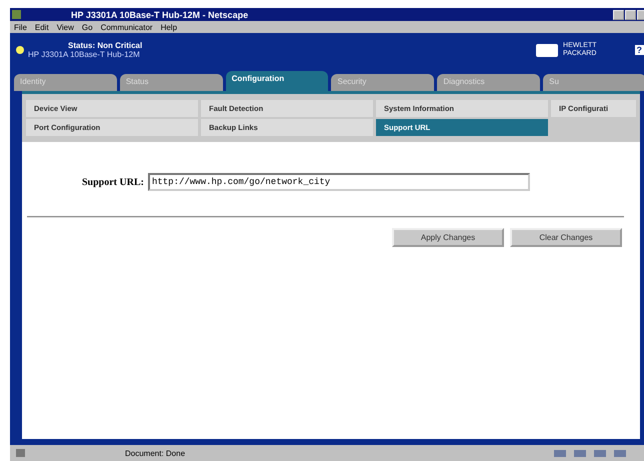 This screenshot has width=644, height=461. What do you see at coordinates (169, 27) in the screenshot?
I see `menu-item: Help` at bounding box center [169, 27].